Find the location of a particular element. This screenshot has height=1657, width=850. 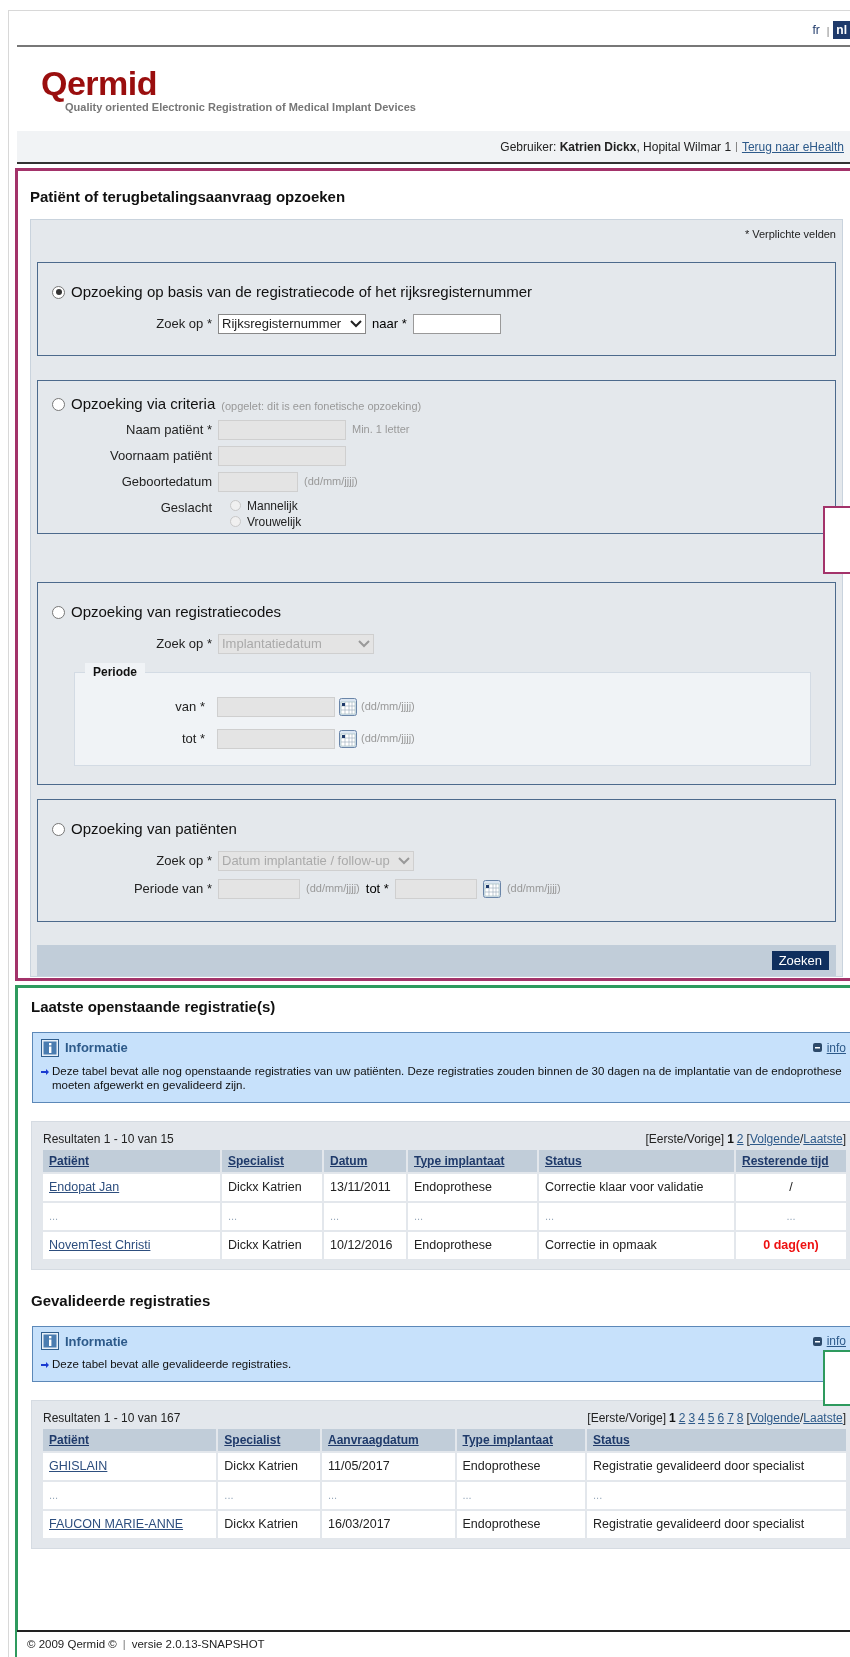

table-cell-text: Registratie gevalideerd door specialist is located at coordinates (699, 1467).